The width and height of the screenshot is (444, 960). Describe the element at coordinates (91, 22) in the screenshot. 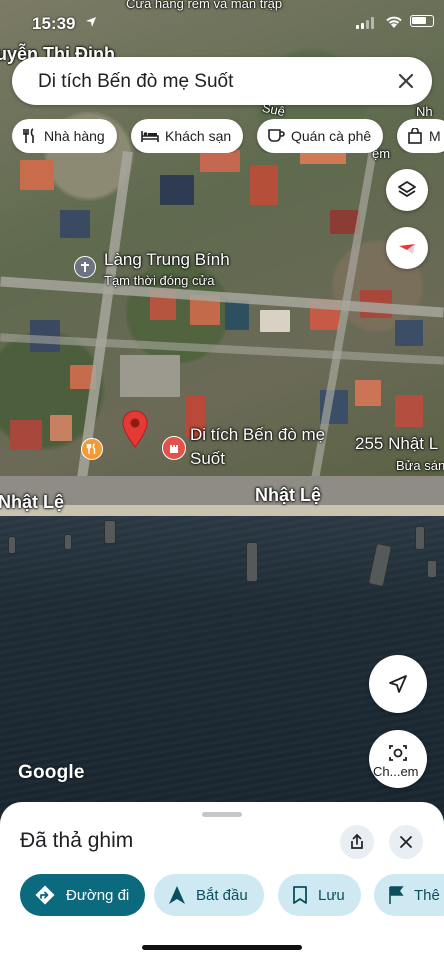

I see `location-arrow-icon` at that location.